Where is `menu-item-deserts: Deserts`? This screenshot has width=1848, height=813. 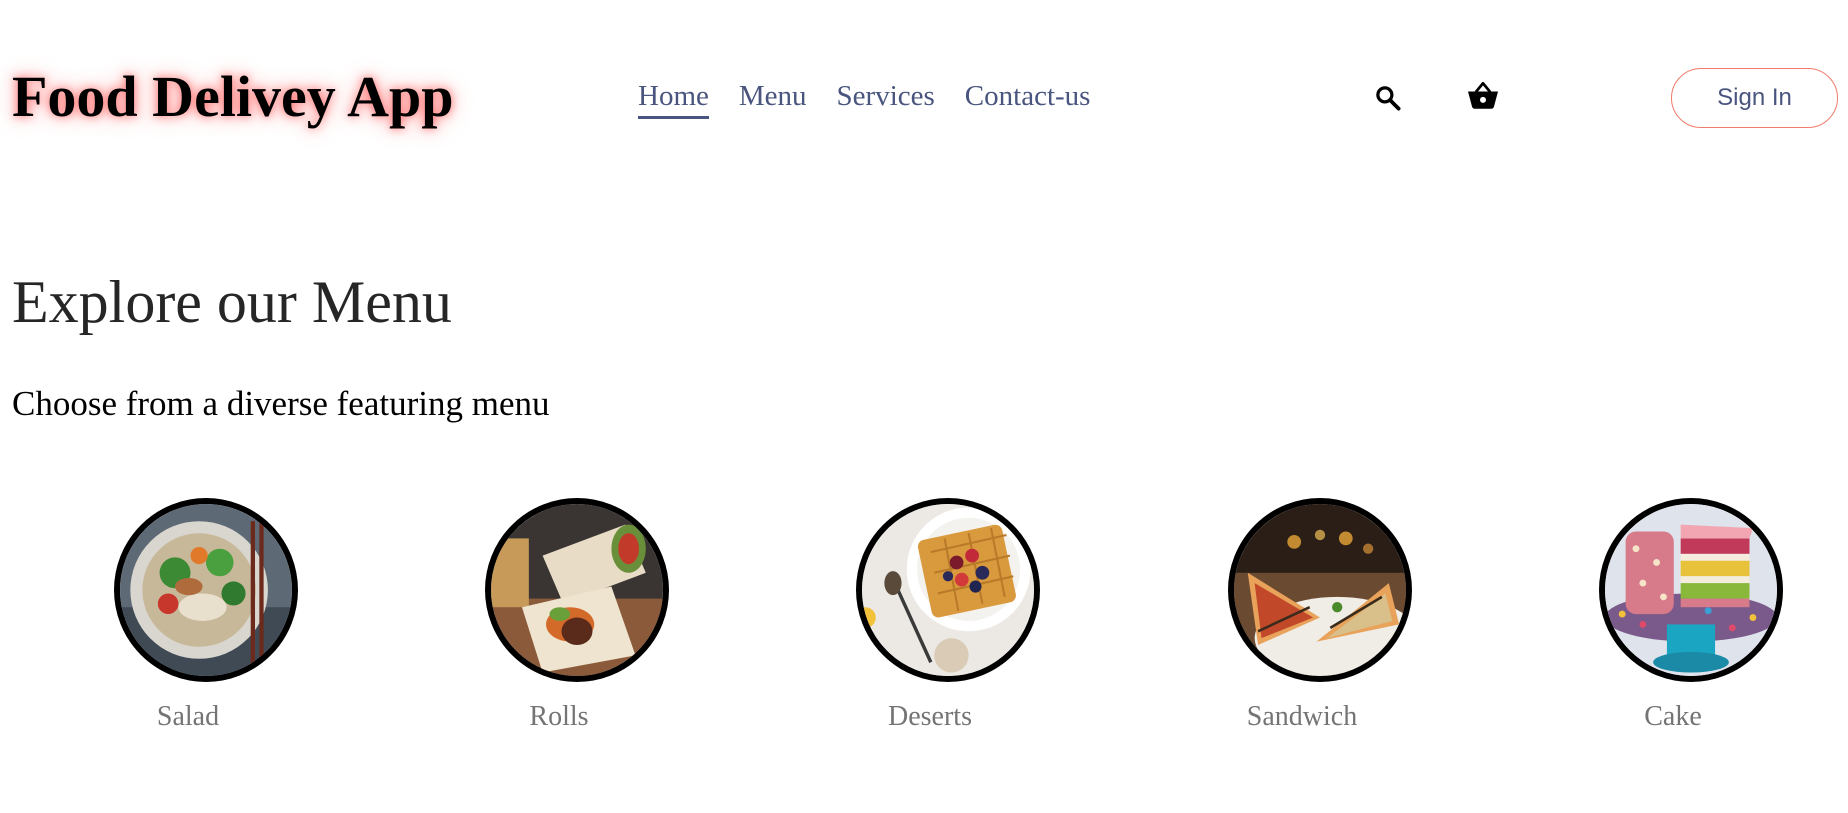 menu-item-deserts: Deserts is located at coordinates (948, 623).